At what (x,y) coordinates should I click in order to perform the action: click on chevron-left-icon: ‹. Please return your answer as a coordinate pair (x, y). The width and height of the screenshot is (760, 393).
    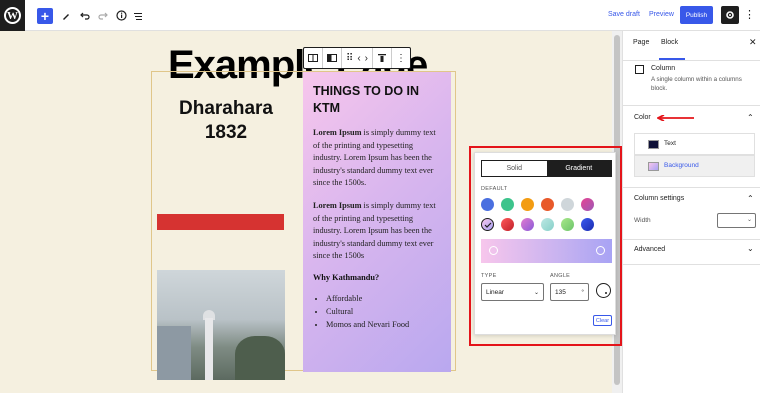
    Looking at the image, I should click on (358, 58).